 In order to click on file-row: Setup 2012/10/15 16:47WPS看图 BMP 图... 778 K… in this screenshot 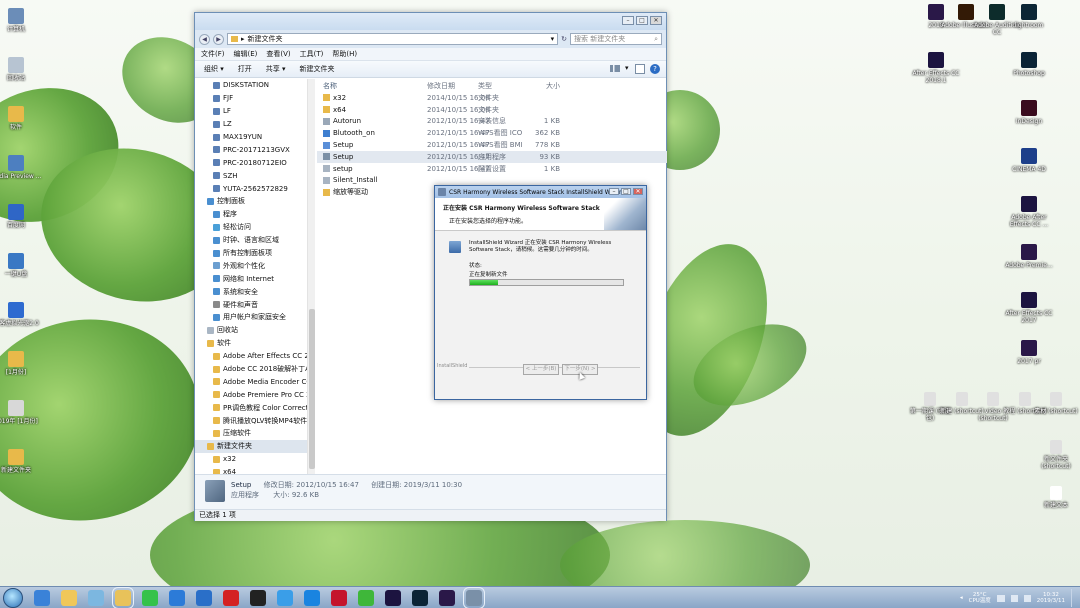, I will do `click(492, 145)`.